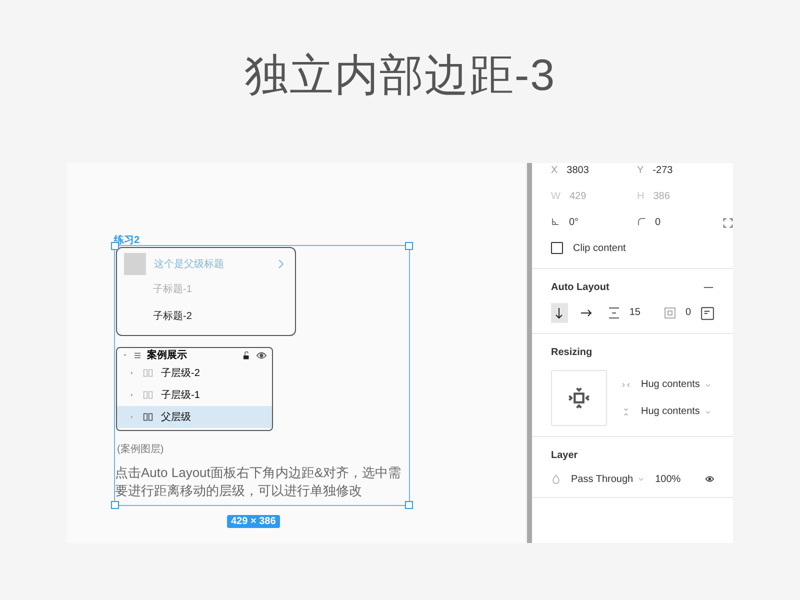 The height and width of the screenshot is (600, 800). What do you see at coordinates (253, 521) in the screenshot?
I see `size-badge: 429 × 386` at bounding box center [253, 521].